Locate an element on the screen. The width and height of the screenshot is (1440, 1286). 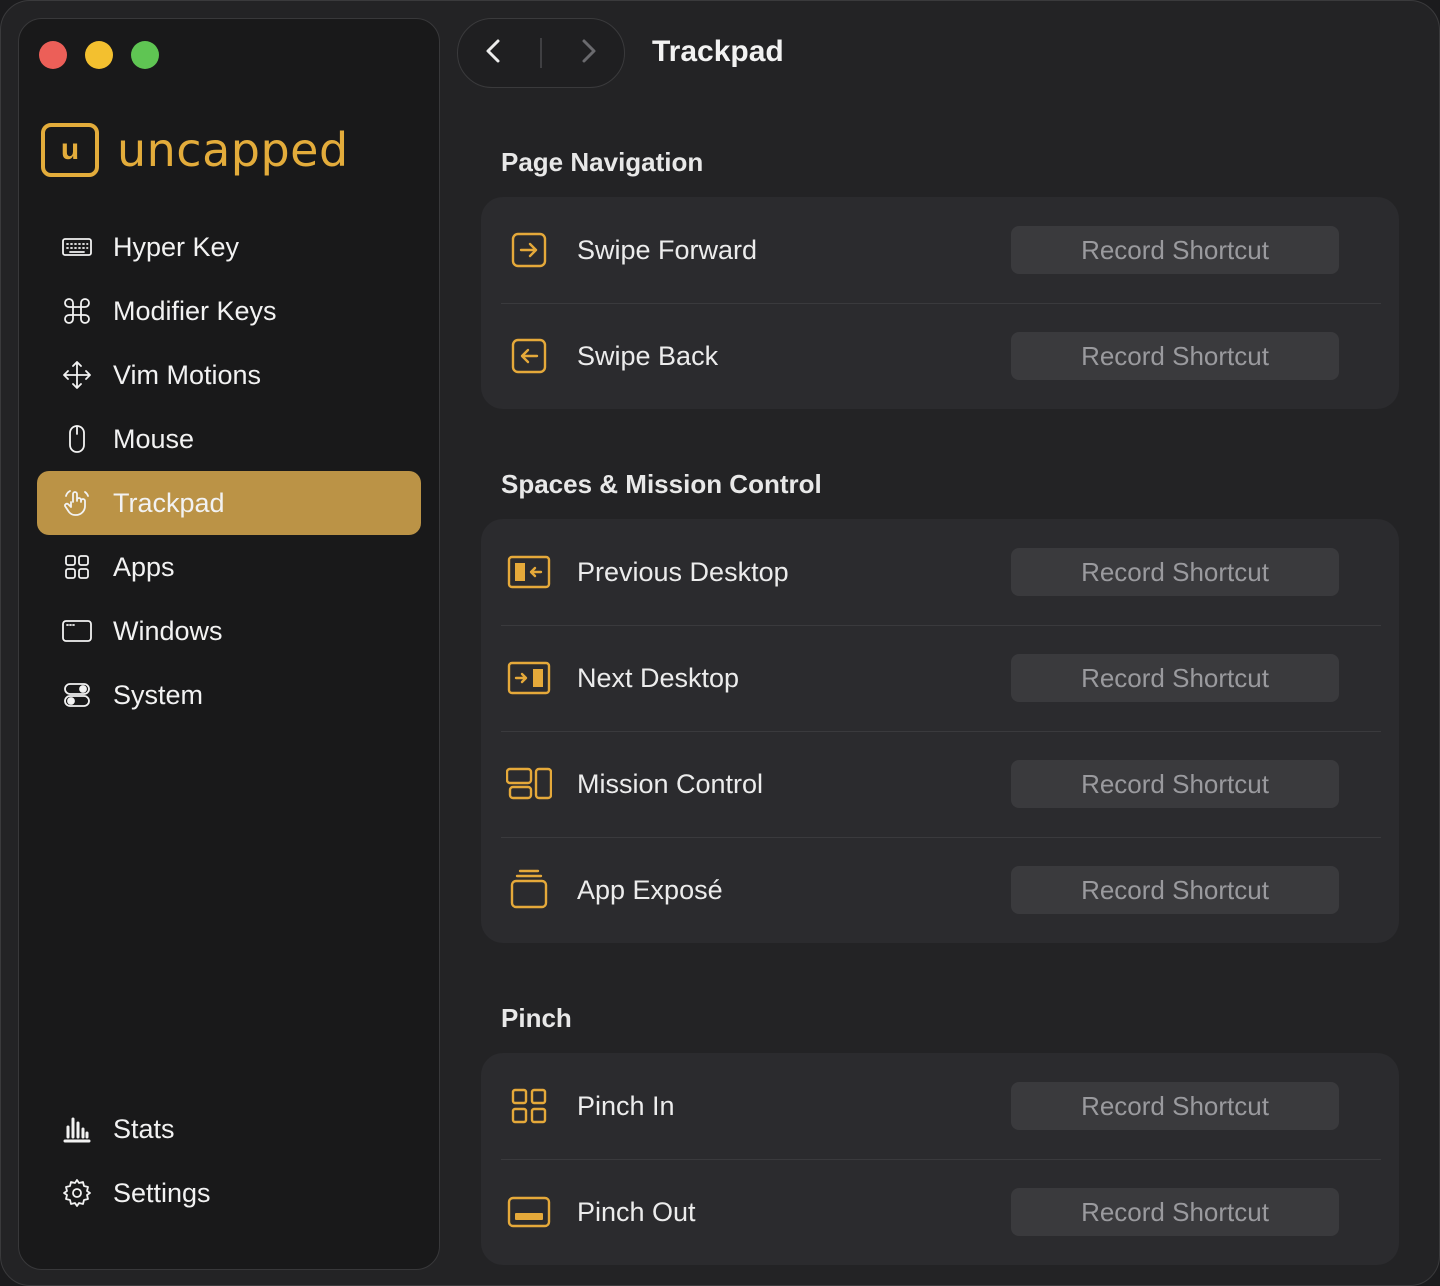
keyboard-icon is located at coordinates (77, 247).